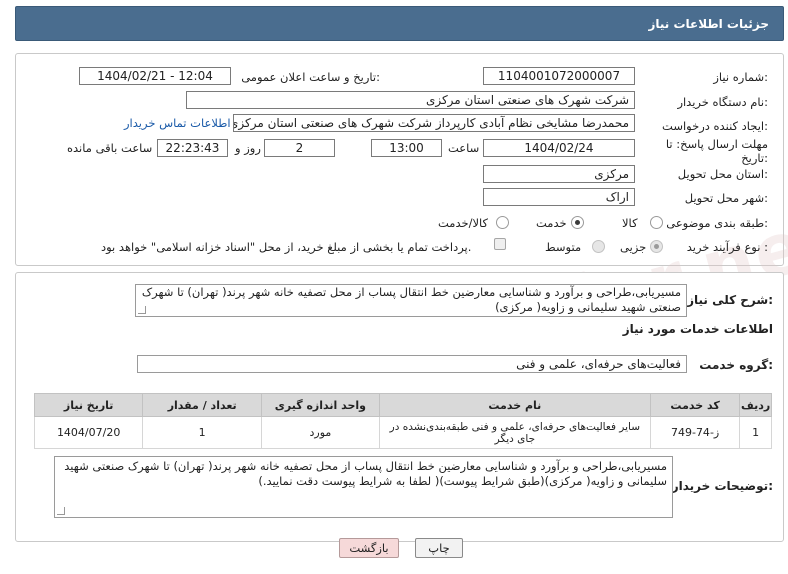  Describe the element at coordinates (656, 222) in the screenshot. I see `category-radio-goods` at that location.